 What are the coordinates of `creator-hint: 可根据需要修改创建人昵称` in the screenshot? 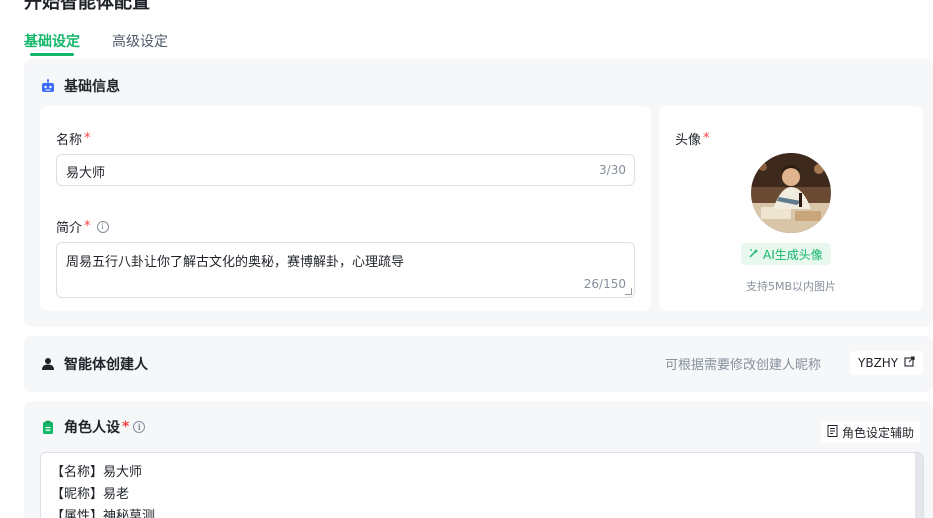 It's located at (743, 365).